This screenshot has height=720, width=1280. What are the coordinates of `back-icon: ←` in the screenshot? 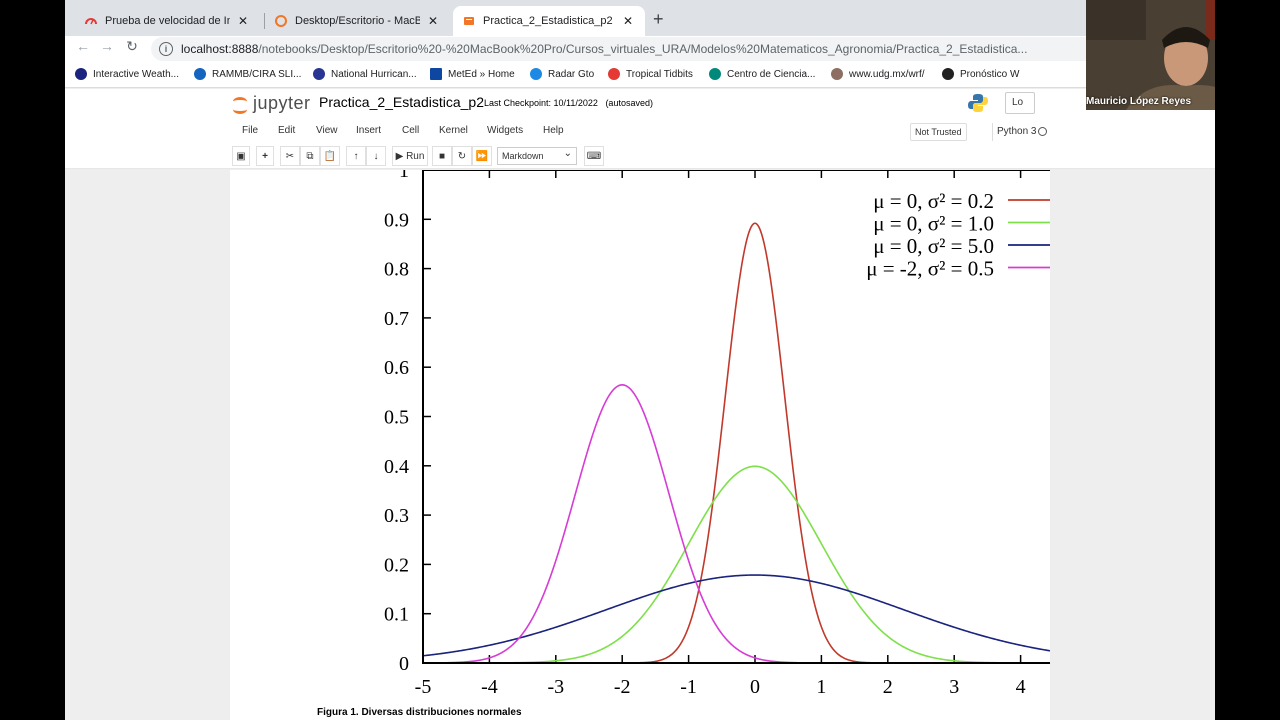 It's located at (83, 46).